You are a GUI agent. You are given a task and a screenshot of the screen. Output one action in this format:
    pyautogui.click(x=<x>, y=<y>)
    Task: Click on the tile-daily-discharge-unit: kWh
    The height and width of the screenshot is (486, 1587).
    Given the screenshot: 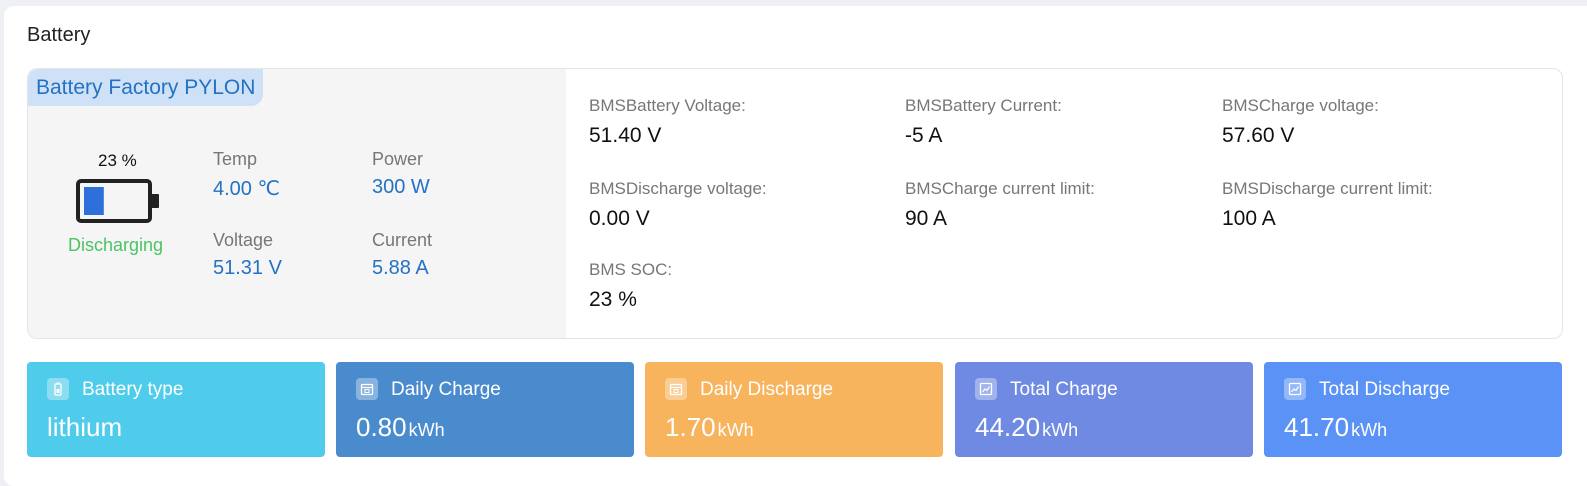 What is the action you would take?
    pyautogui.click(x=735, y=430)
    